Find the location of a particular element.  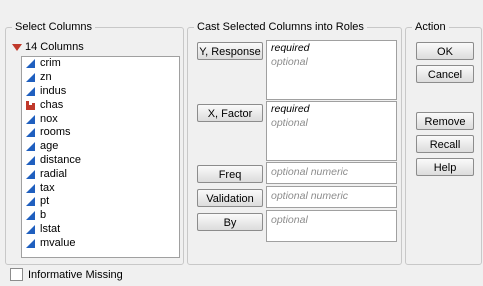

red-triangle-menu-icon is located at coordinates (17, 47).